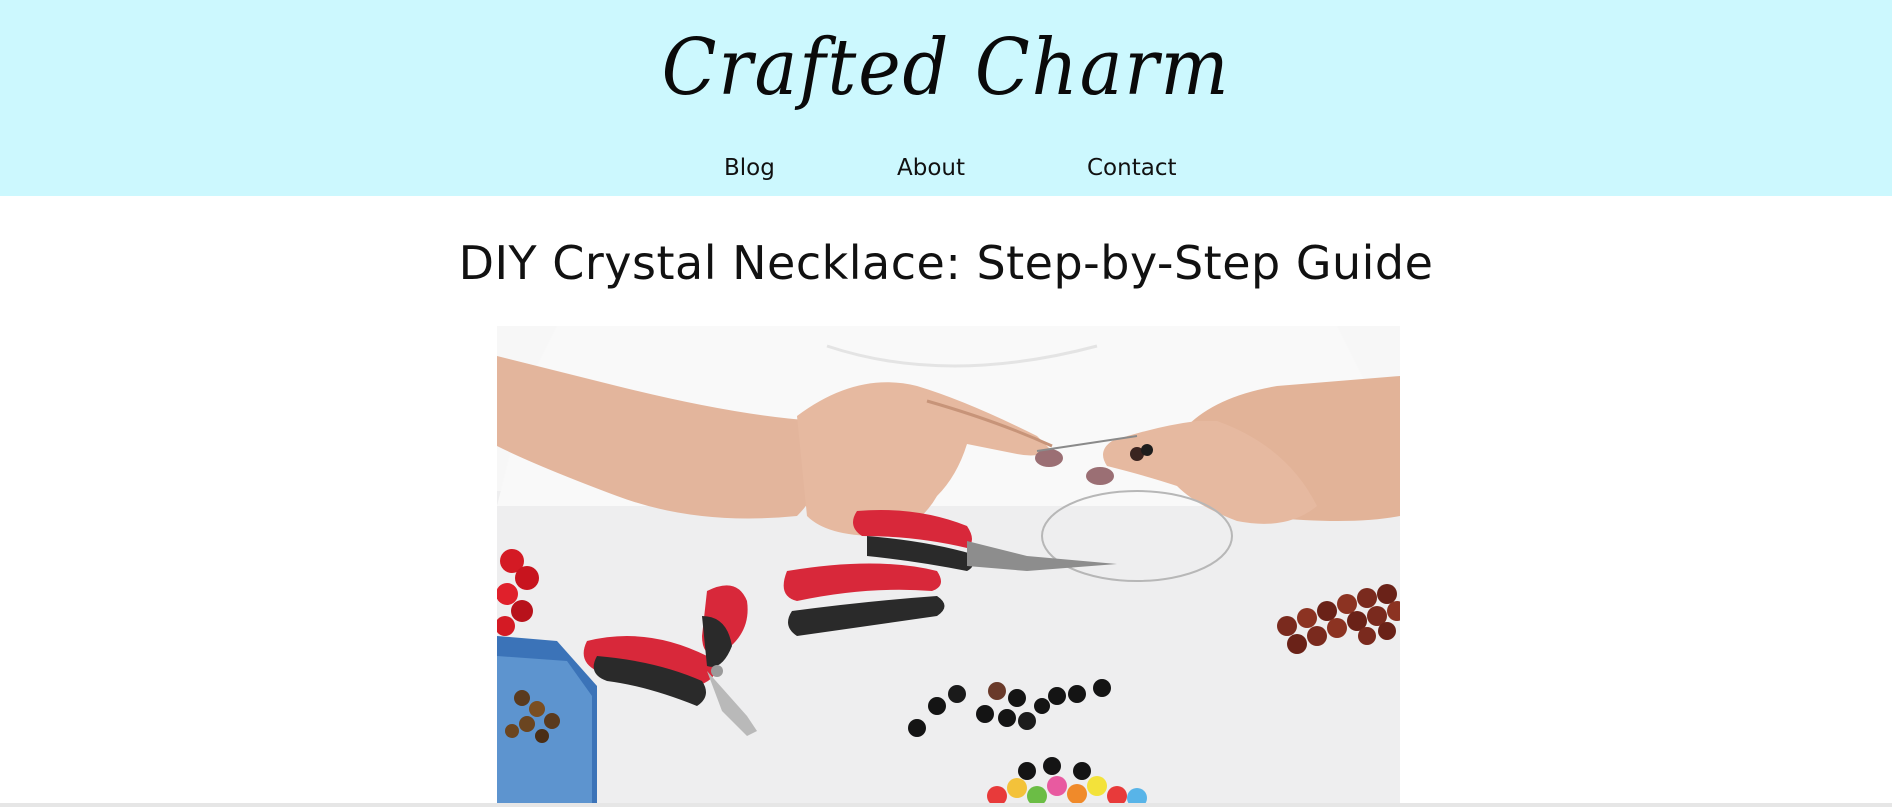 Image resolution: width=1892 pixels, height=807 pixels. I want to click on site-logo: Crafted Charm, so click(946, 68).